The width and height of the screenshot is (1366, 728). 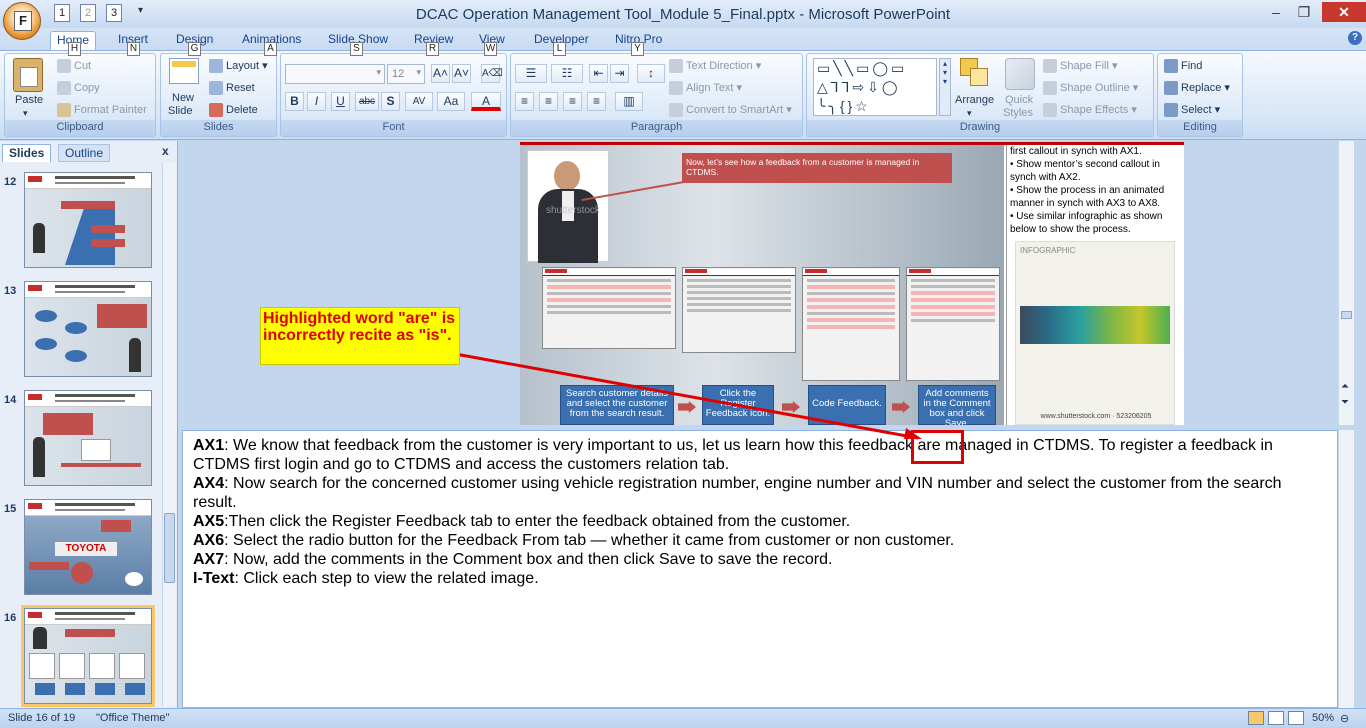 What do you see at coordinates (64, 66) in the screenshot?
I see `cut-icon` at bounding box center [64, 66].